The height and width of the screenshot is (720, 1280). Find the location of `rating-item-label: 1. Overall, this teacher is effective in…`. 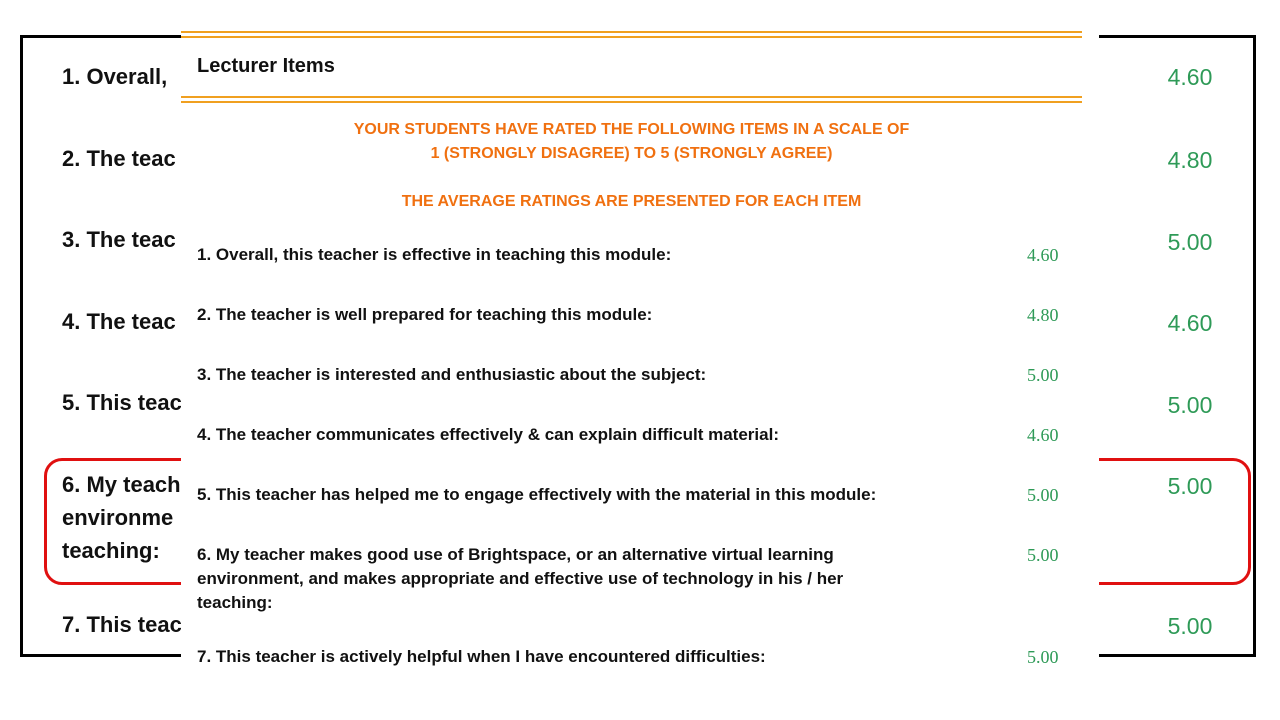

rating-item-label: 1. Overall, this teacher is effective in… is located at coordinates (434, 254).